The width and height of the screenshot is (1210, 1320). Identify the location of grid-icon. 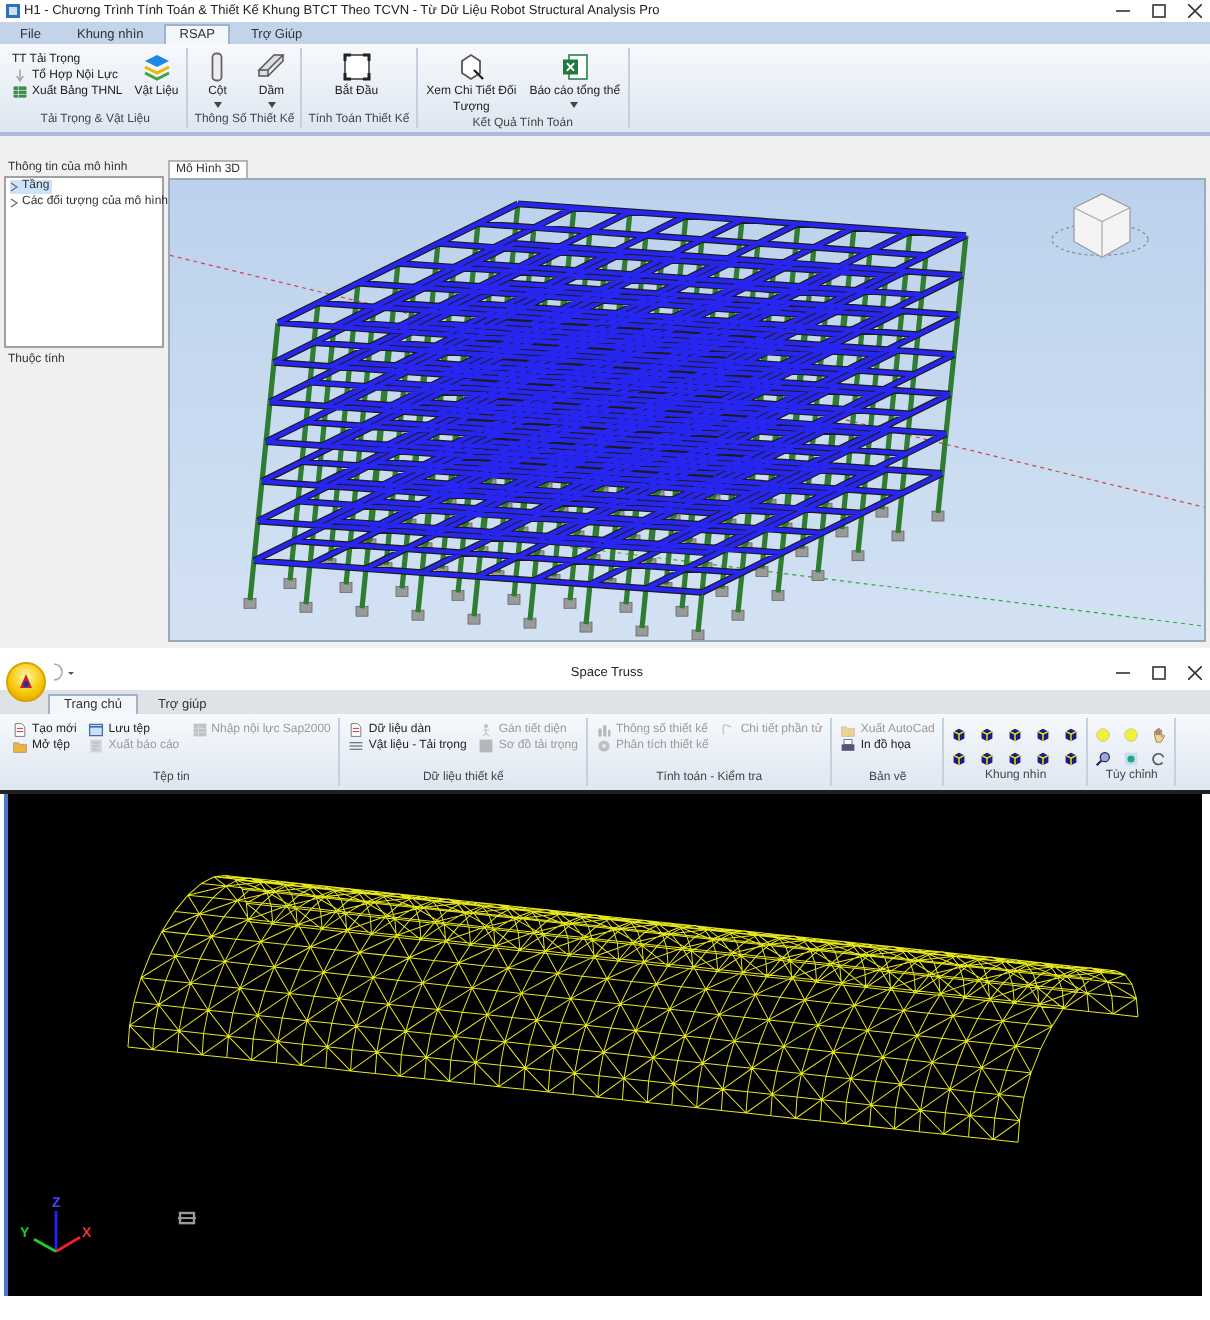
(486, 746).